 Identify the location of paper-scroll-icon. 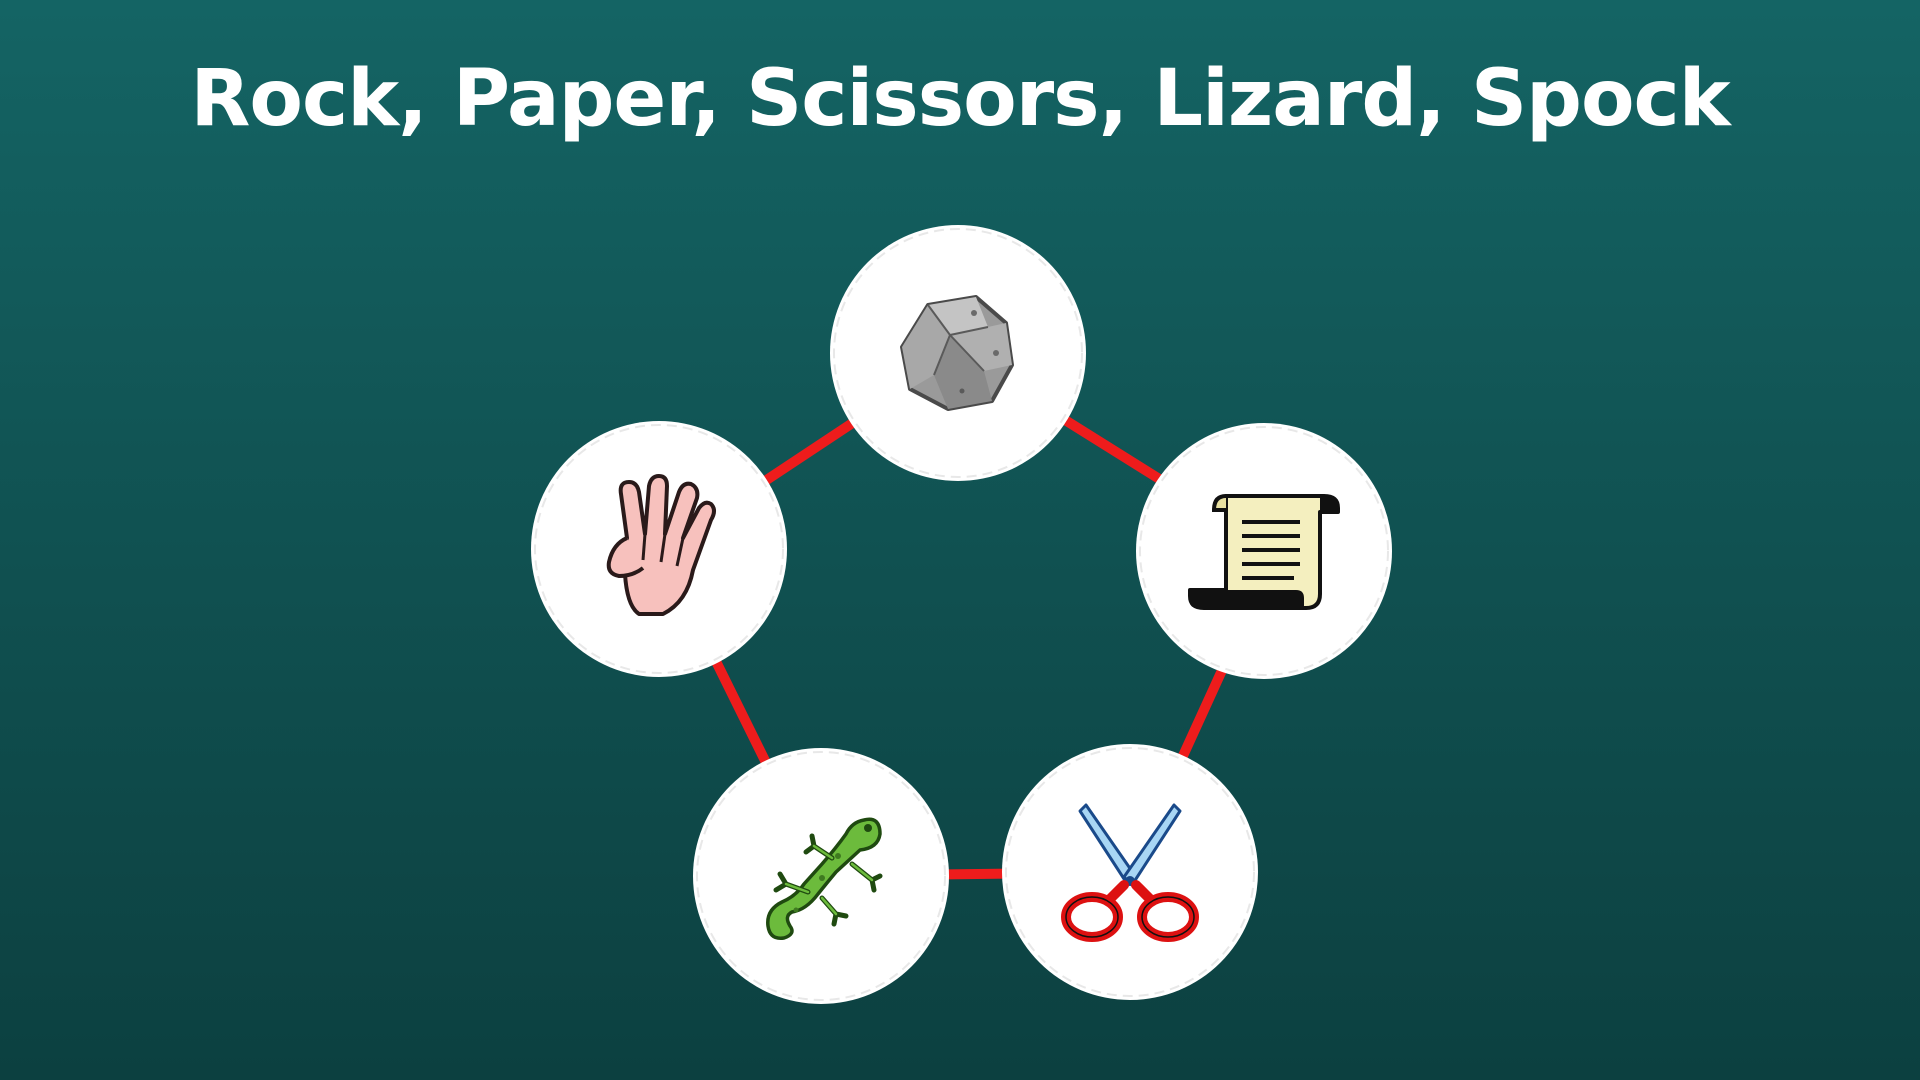
(1264, 552).